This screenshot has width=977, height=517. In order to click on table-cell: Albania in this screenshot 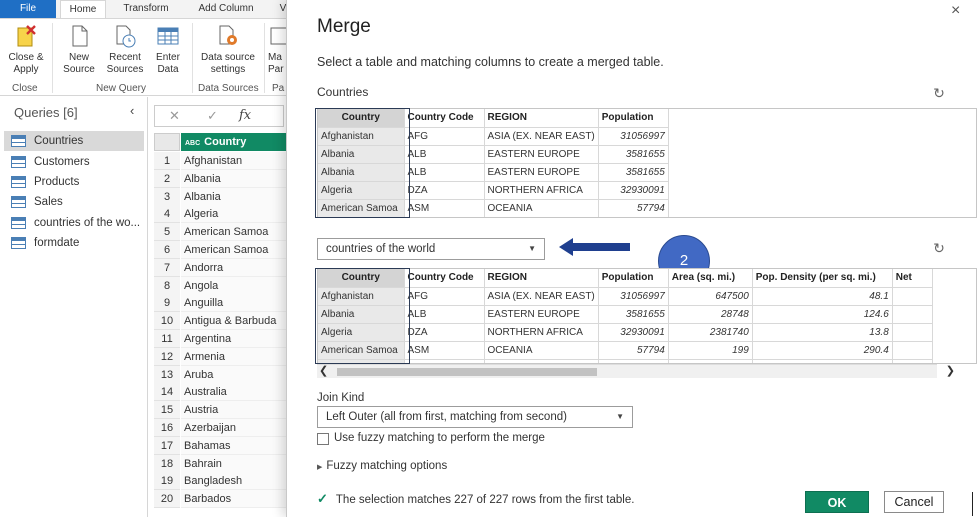, I will do `click(361, 154)`.